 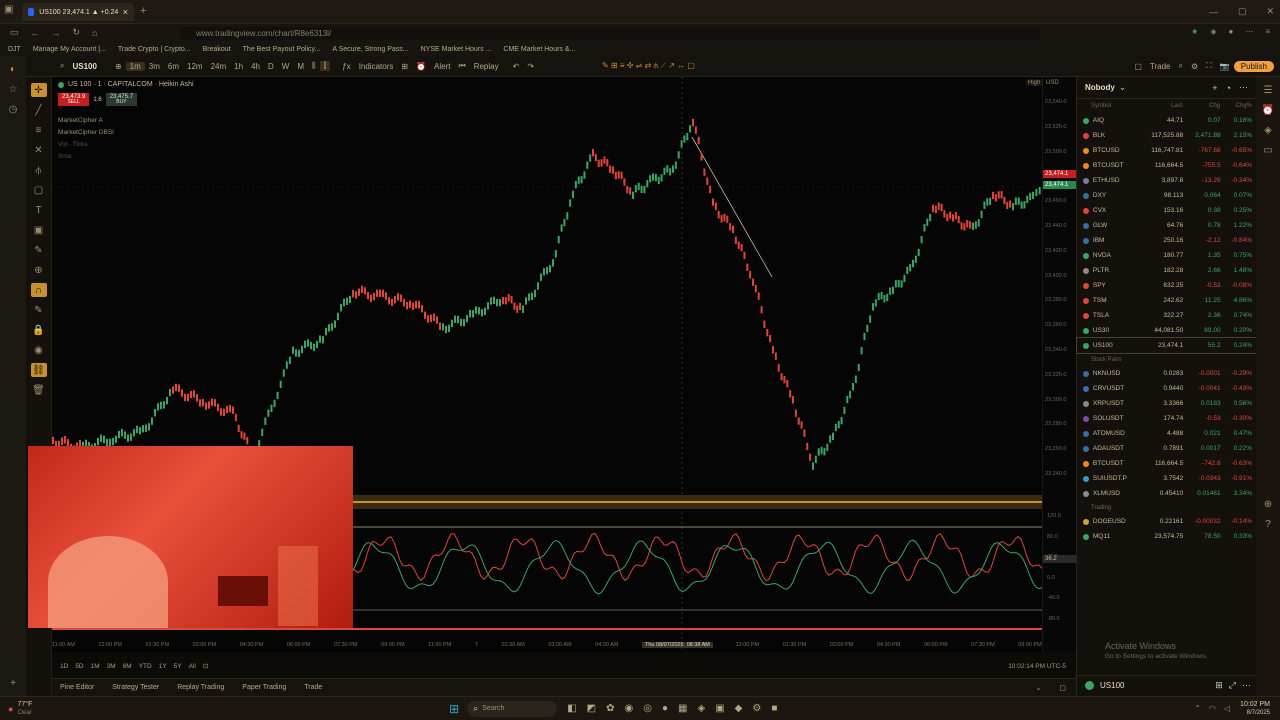 I want to click on volume-icon: ◁, so click(x=1227, y=708).